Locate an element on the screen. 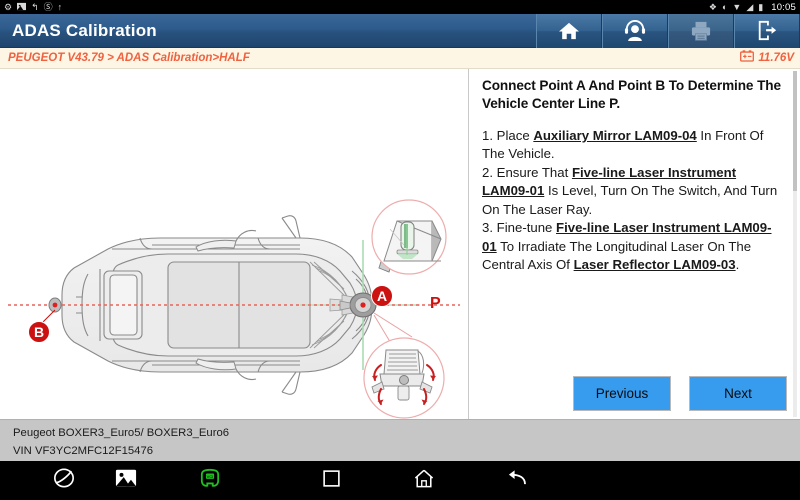 Image resolution: width=800 pixels, height=500 pixels. browser-icon is located at coordinates (64, 480).